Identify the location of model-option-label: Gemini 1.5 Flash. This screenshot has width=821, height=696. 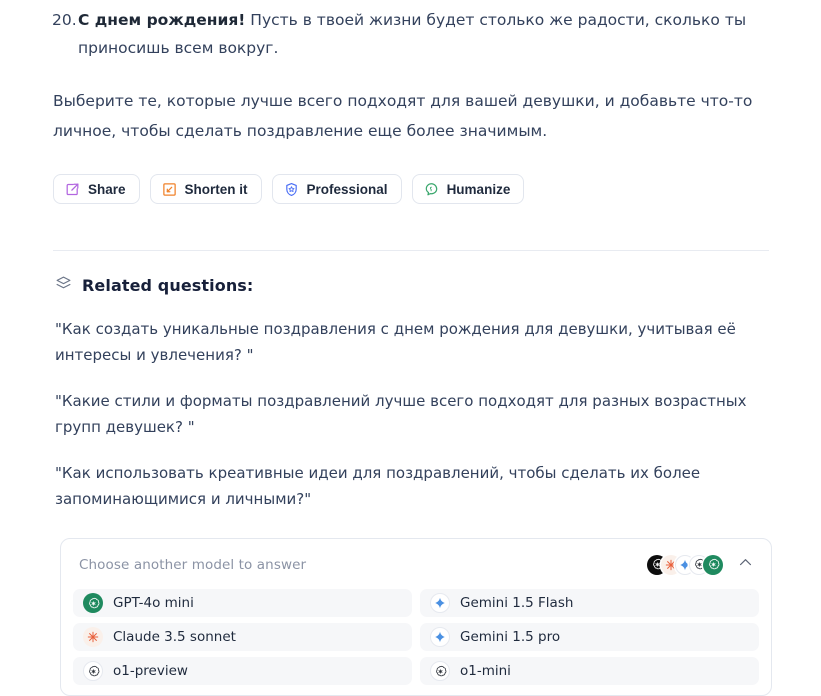
(517, 603).